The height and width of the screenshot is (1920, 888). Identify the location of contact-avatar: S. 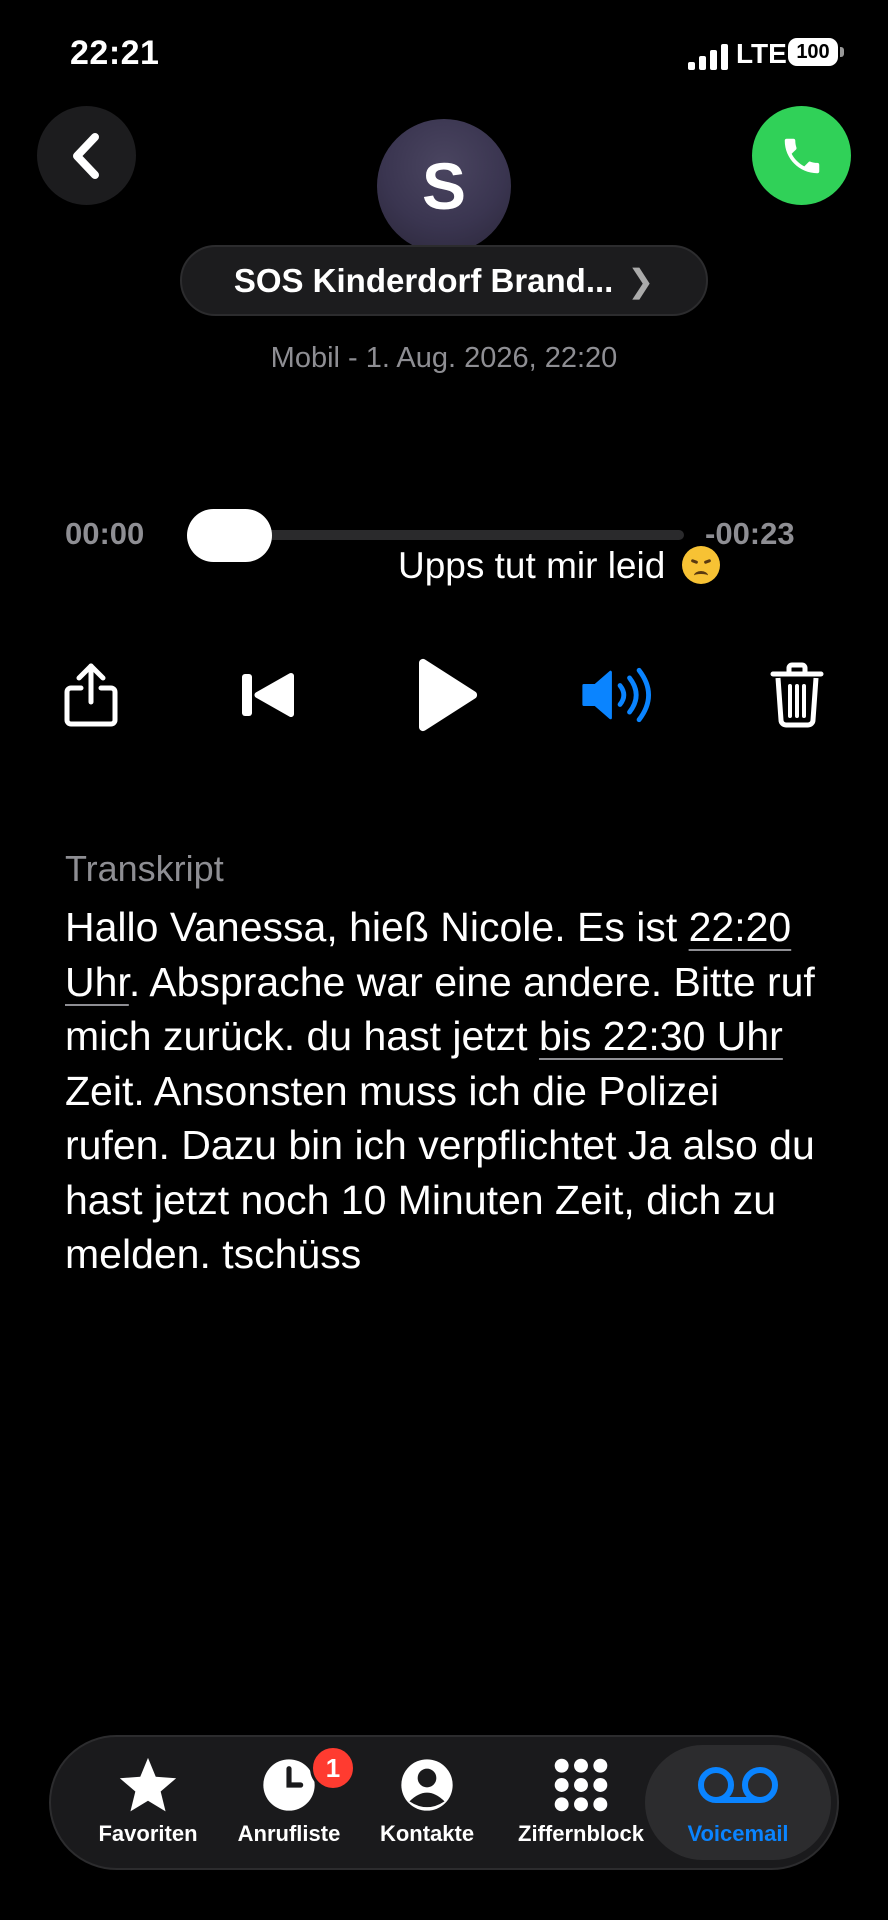
(444, 186).